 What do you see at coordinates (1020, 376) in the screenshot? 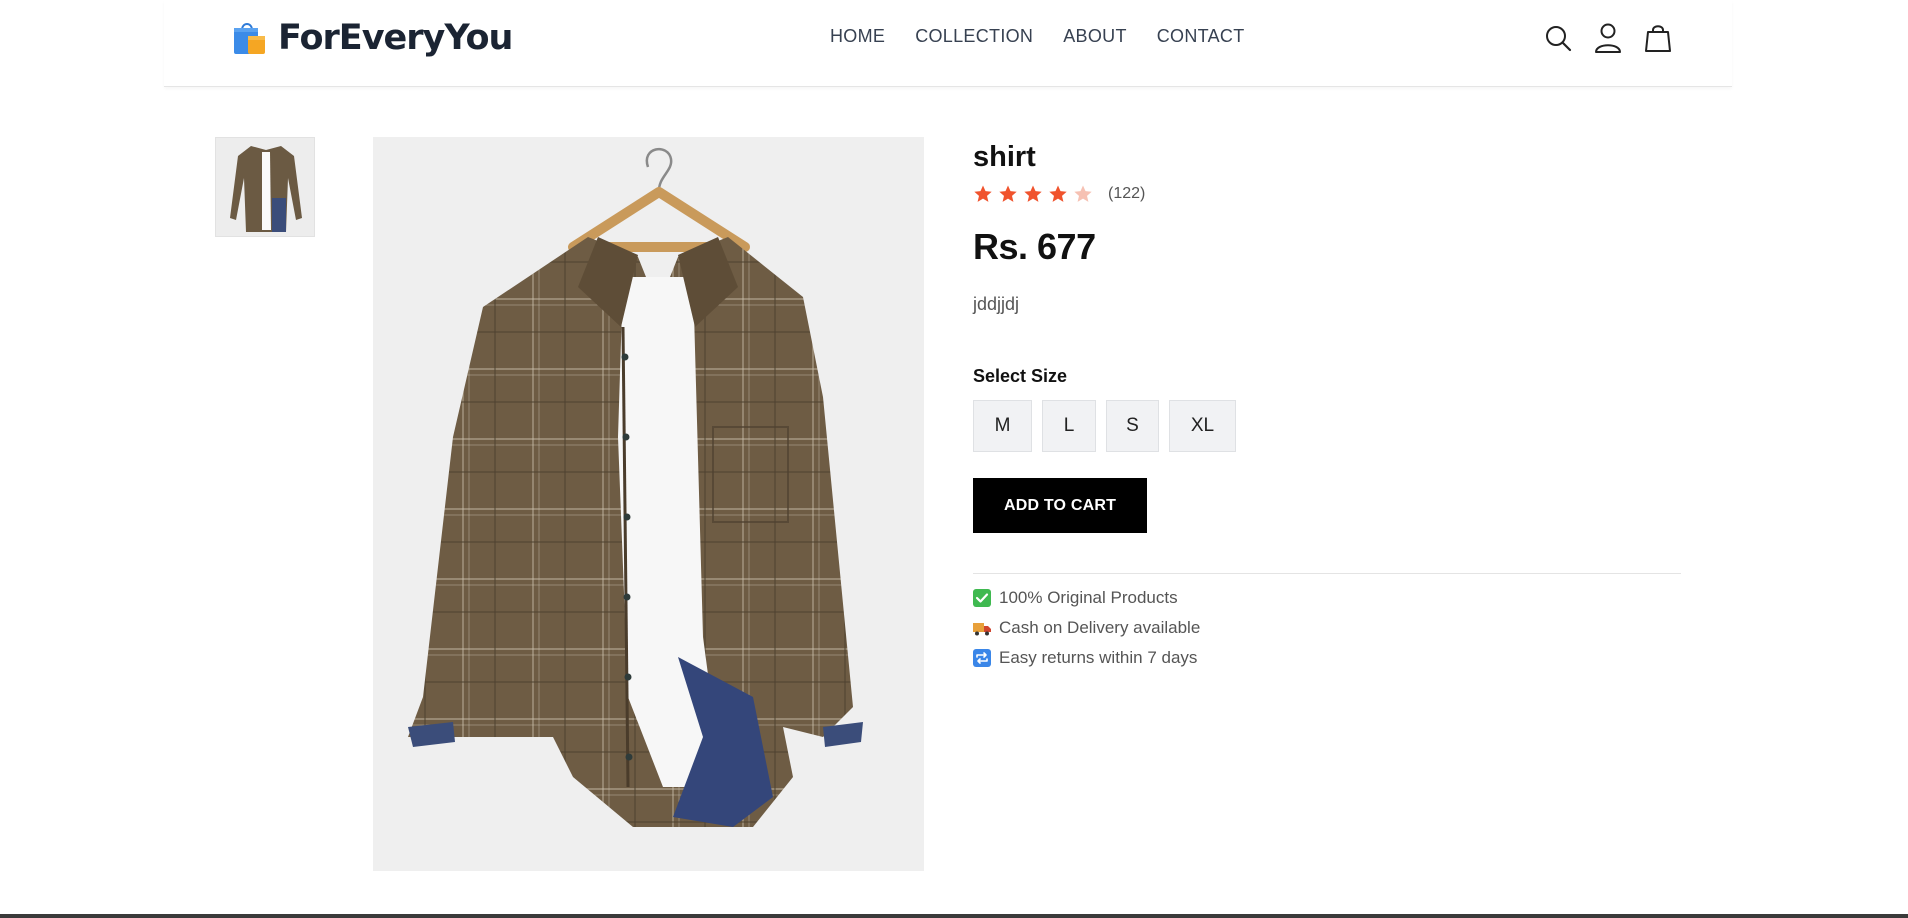
I see `size-label: Select Size` at bounding box center [1020, 376].